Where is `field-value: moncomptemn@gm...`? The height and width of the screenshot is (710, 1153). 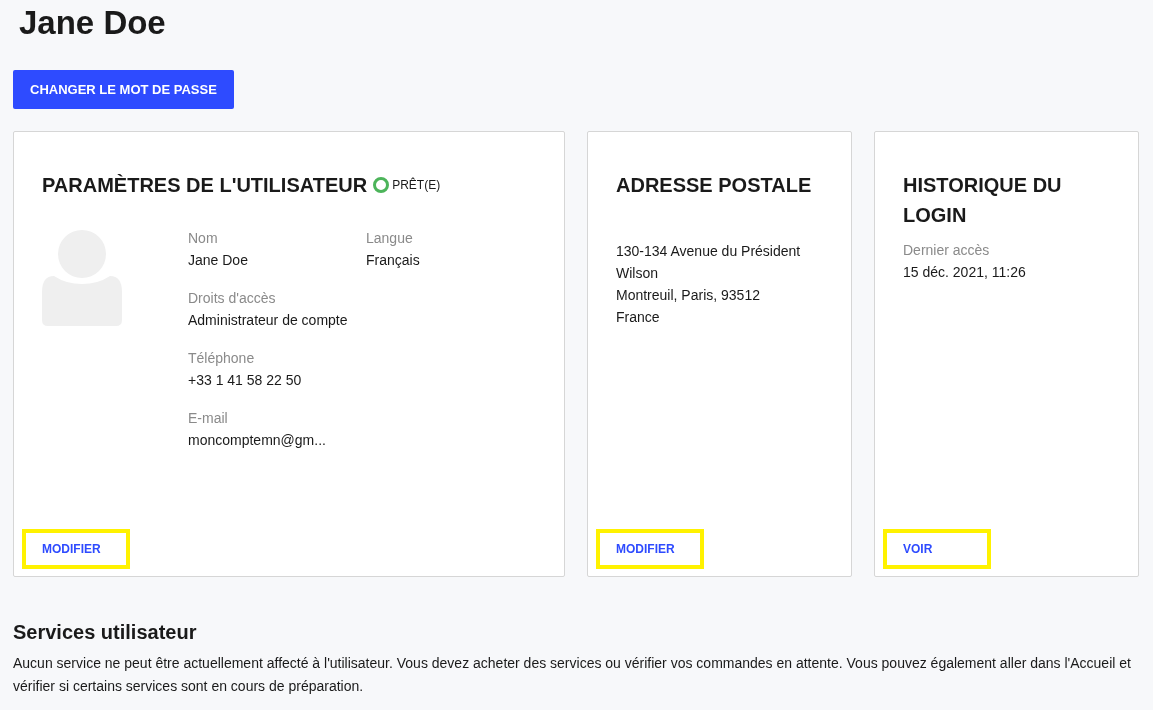 field-value: moncomptemn@gm... is located at coordinates (257, 440).